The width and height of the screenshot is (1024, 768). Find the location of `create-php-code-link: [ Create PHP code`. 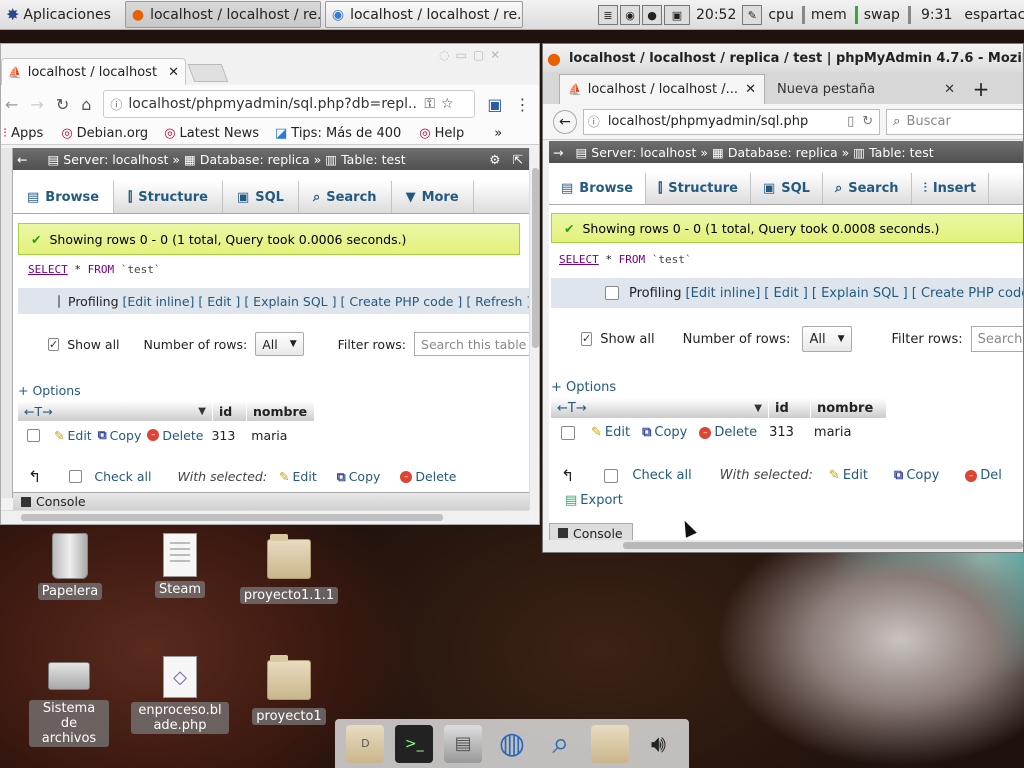

create-php-code-link: [ Create PHP code is located at coordinates (967, 293).